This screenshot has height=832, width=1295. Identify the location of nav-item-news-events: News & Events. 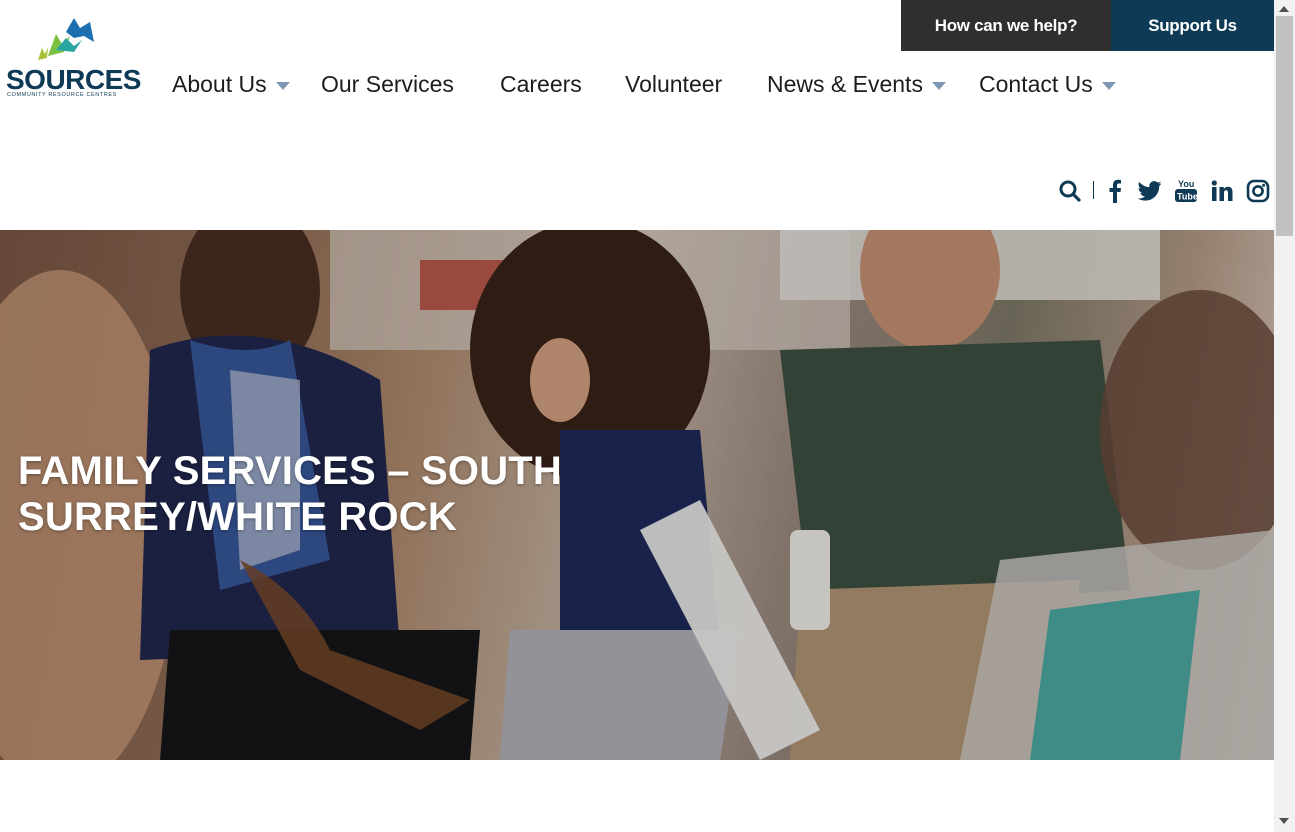
(856, 84).